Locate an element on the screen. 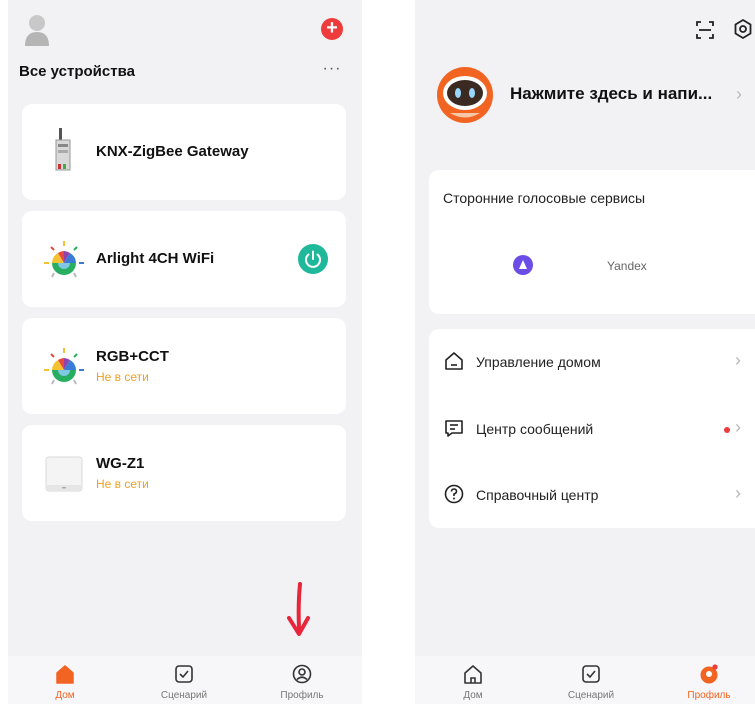  menu-label: Справочный центр is located at coordinates (537, 495).